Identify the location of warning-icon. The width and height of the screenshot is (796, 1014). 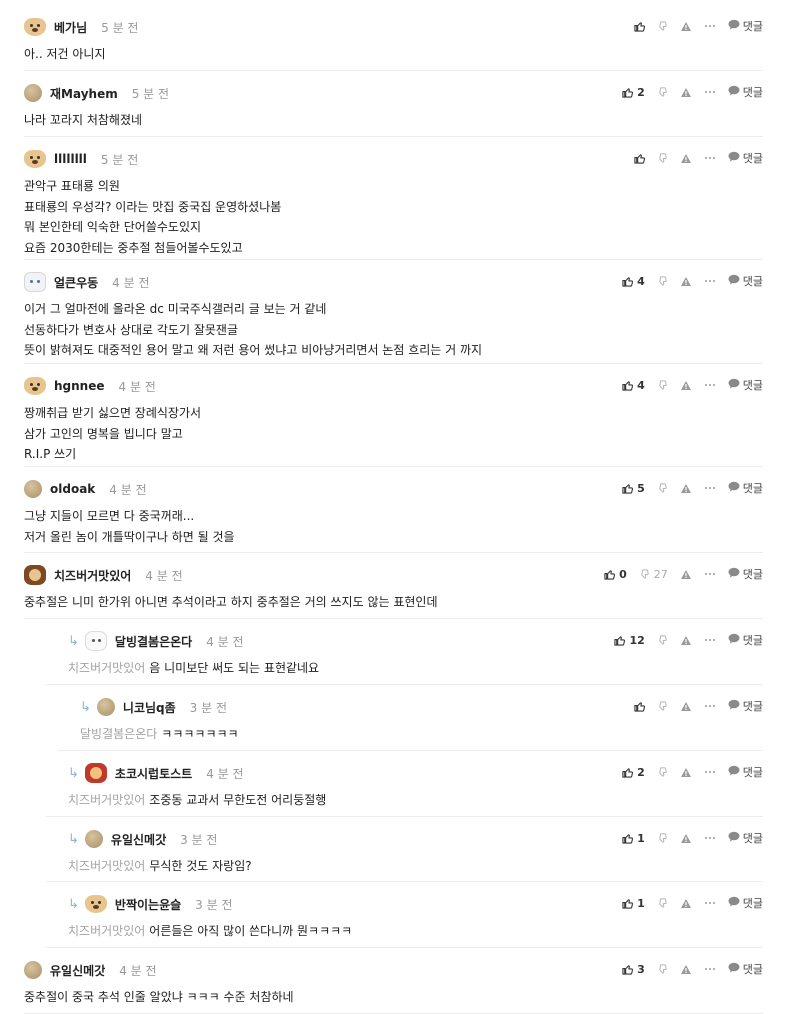
(686, 969).